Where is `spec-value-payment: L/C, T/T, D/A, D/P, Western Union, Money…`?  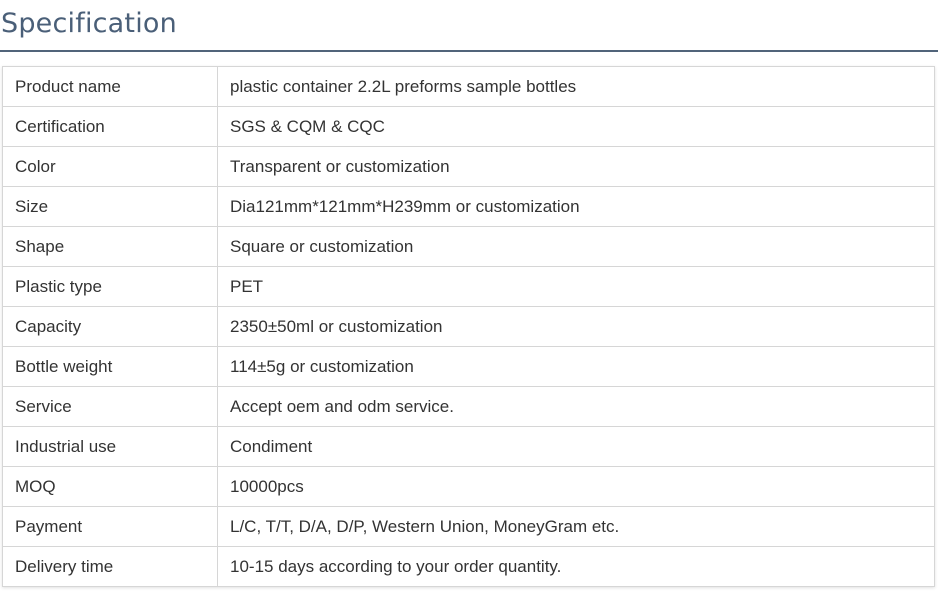
spec-value-payment: L/C, T/T, D/A, D/P, Western Union, Money… is located at coordinates (576, 526).